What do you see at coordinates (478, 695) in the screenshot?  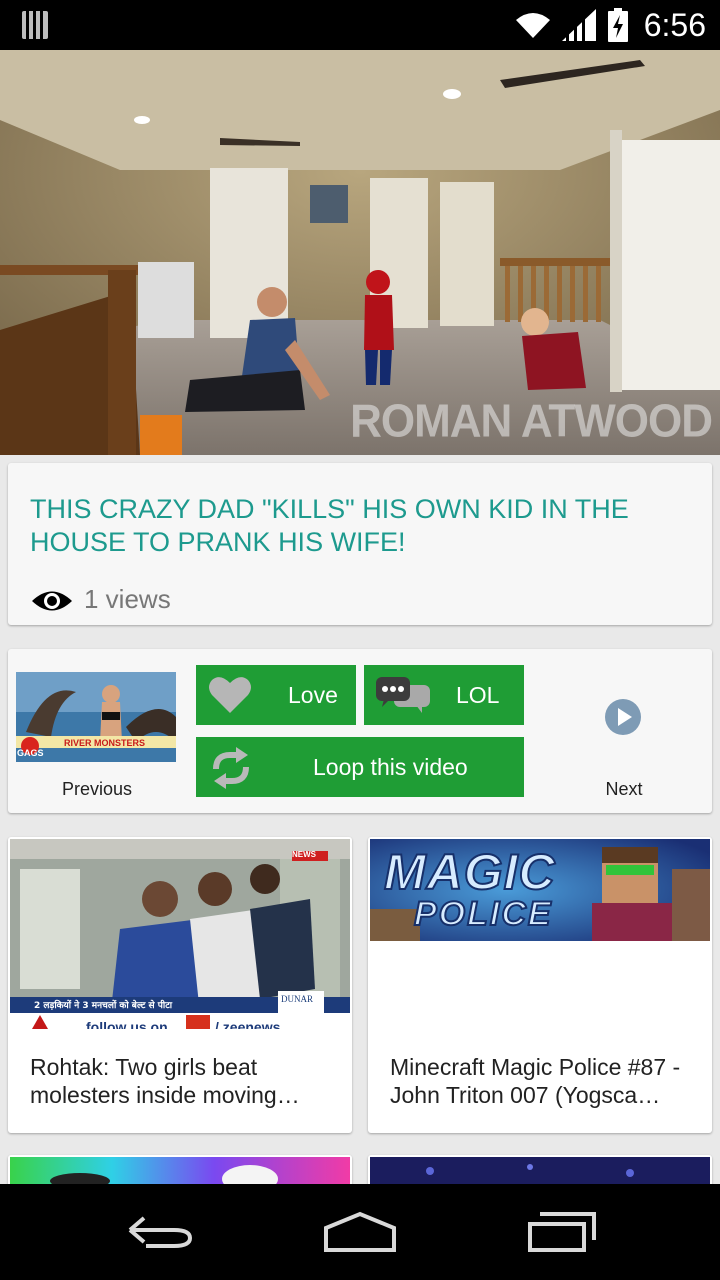 I see `lol-label: LOL` at bounding box center [478, 695].